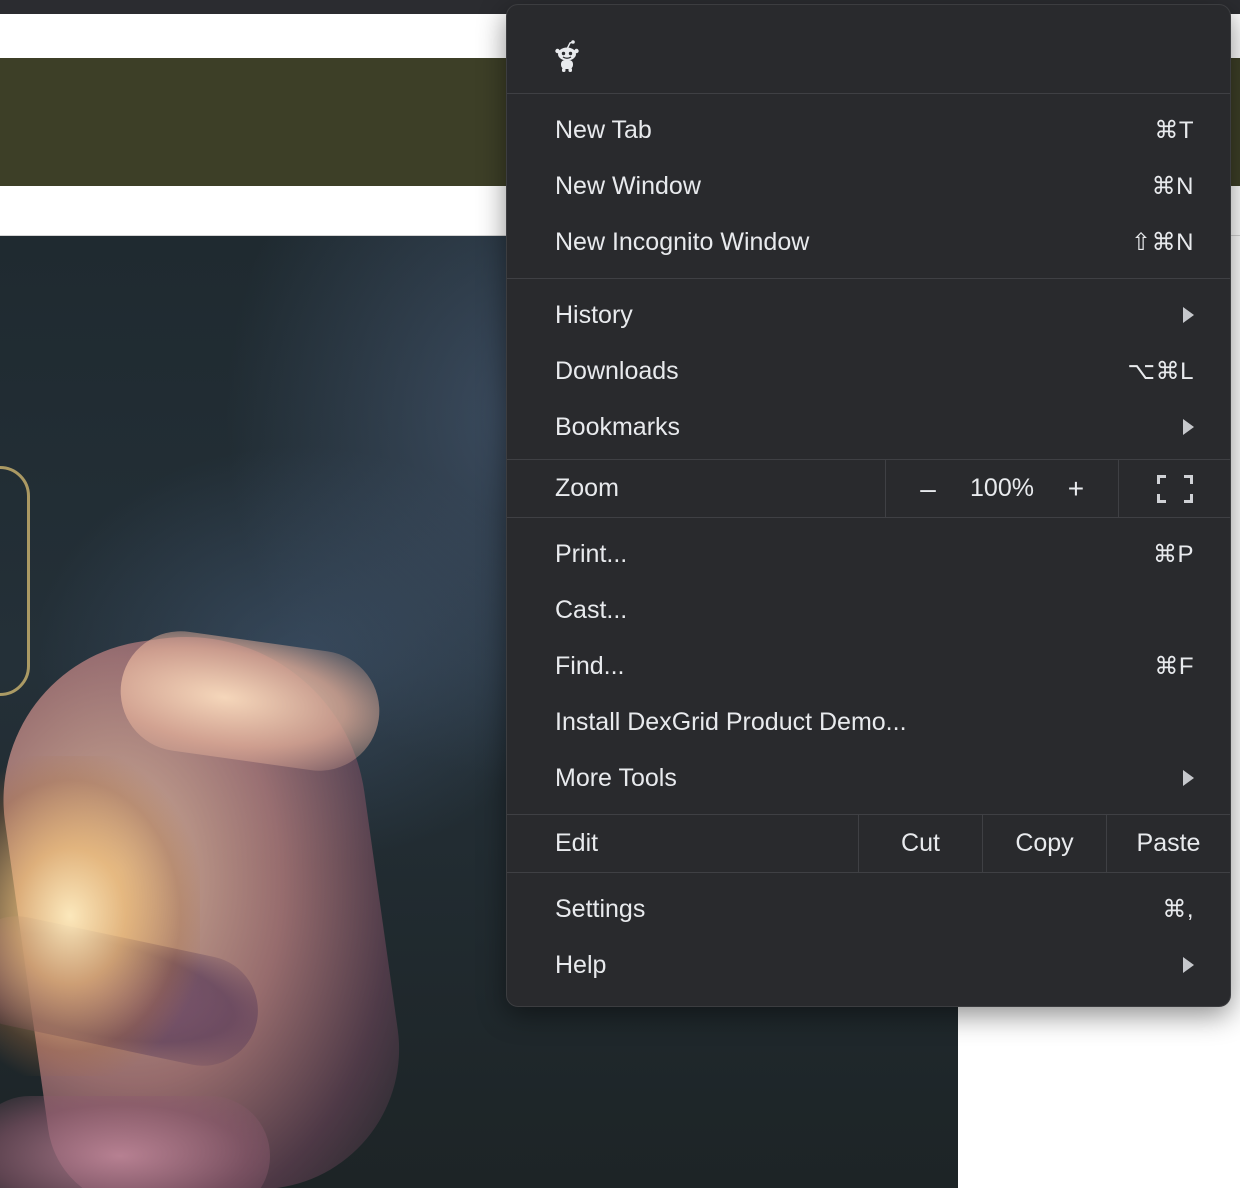 Image resolution: width=1240 pixels, height=1188 pixels. I want to click on menu-item-label: Settings, so click(600, 908).